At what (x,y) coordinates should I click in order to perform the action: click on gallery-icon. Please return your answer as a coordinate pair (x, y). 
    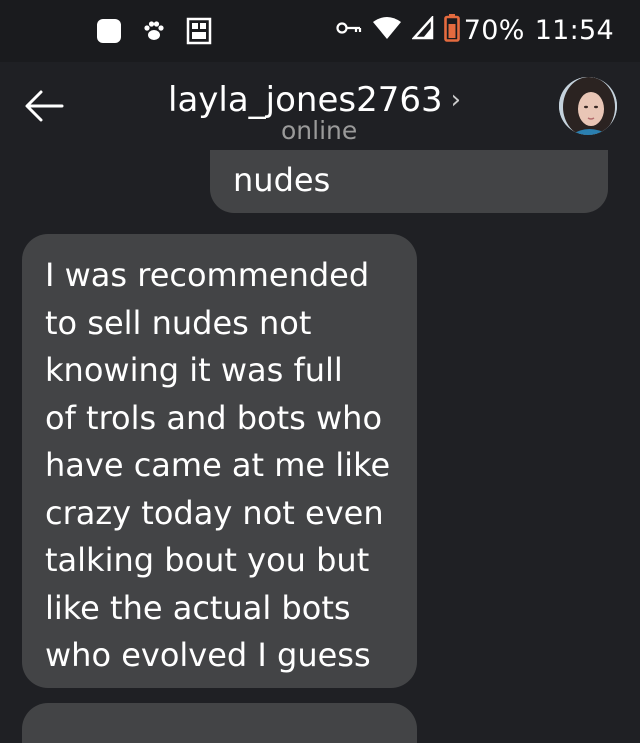
    Looking at the image, I should click on (199, 33).